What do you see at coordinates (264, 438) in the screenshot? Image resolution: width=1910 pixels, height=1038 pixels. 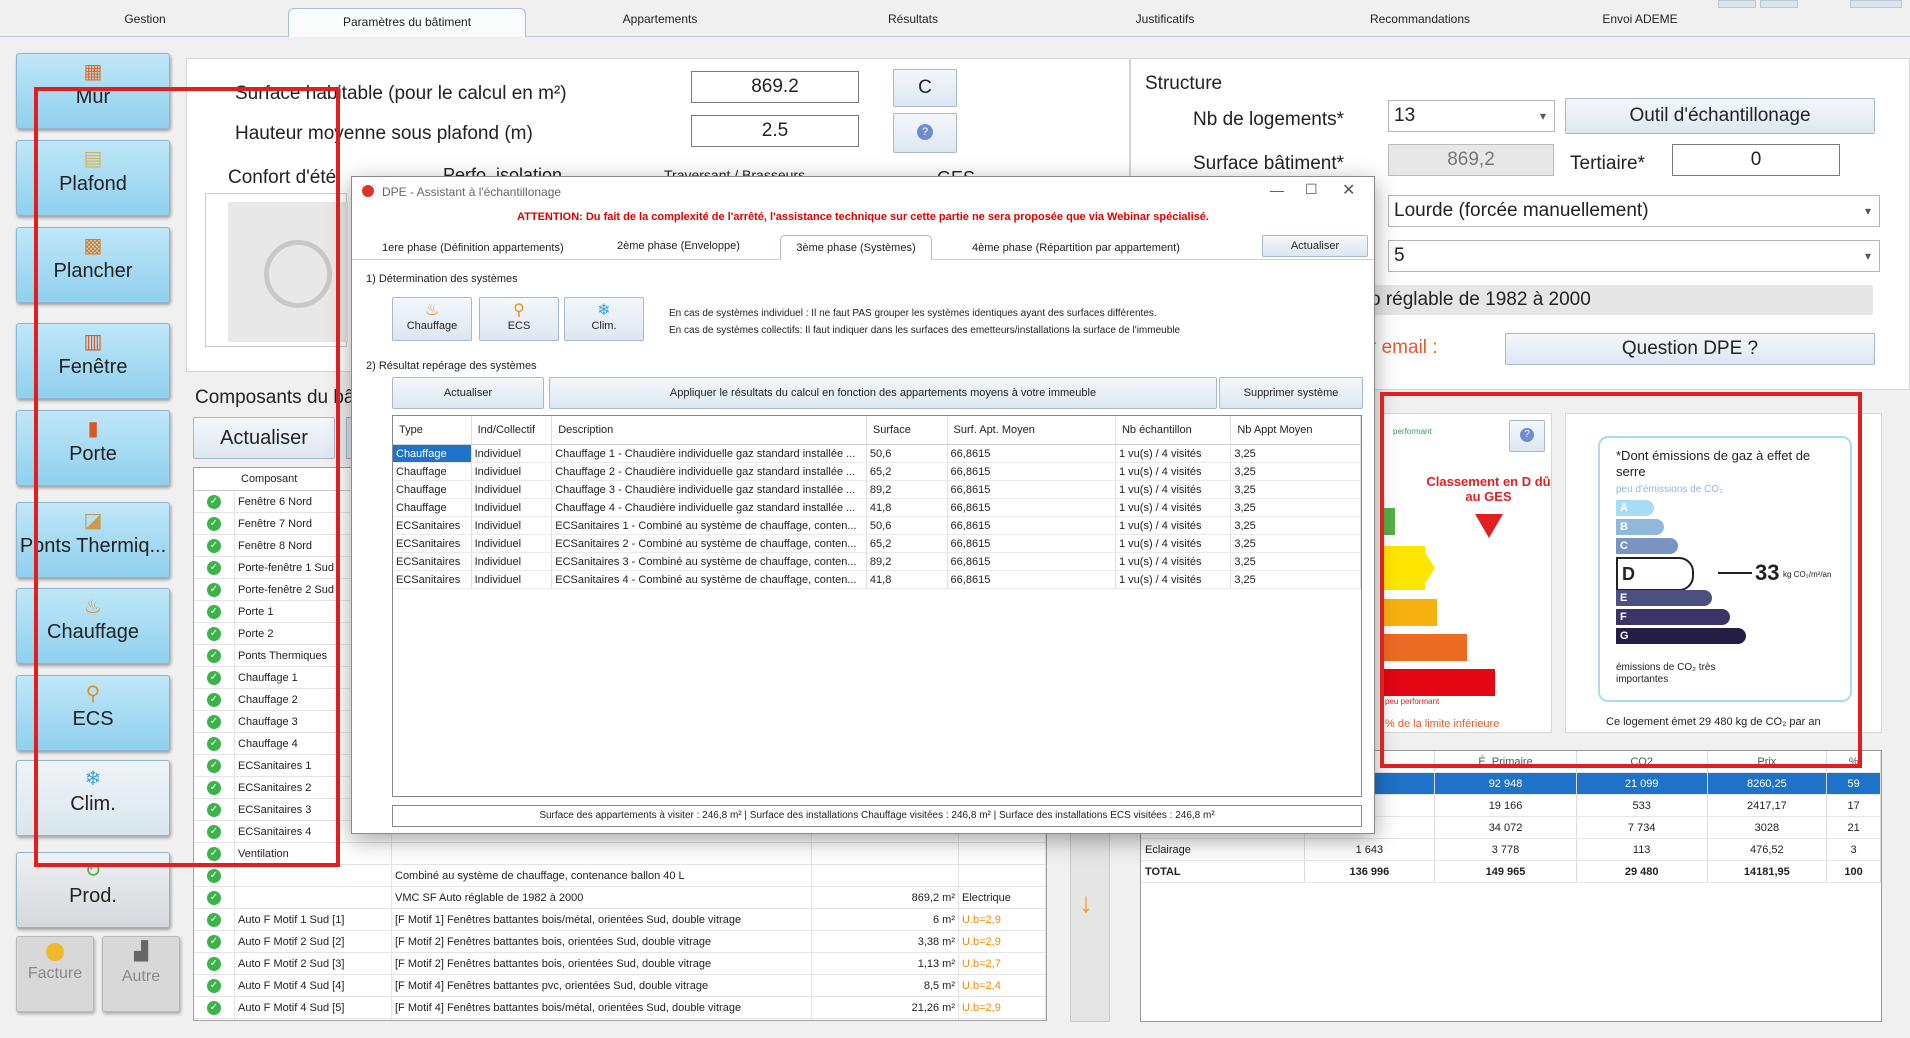 I see `composants-actualiser-button: Actualiser` at bounding box center [264, 438].